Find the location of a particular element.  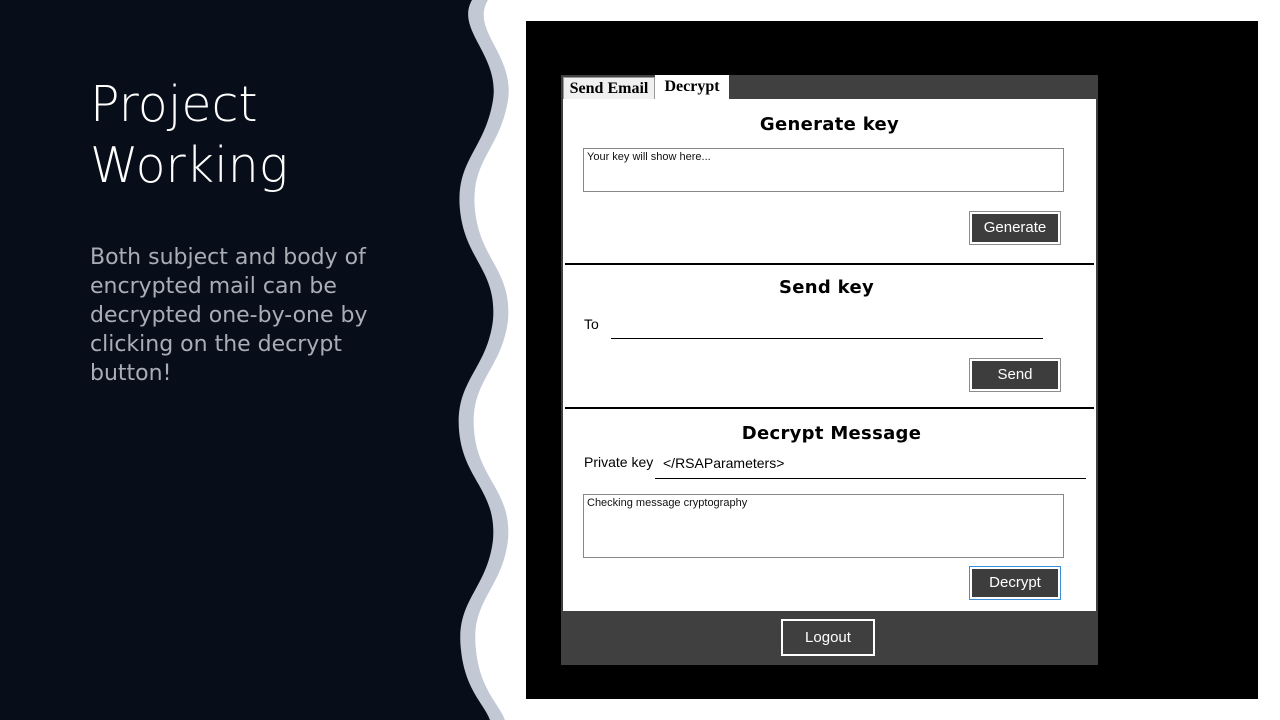

to-label: To is located at coordinates (591, 324).